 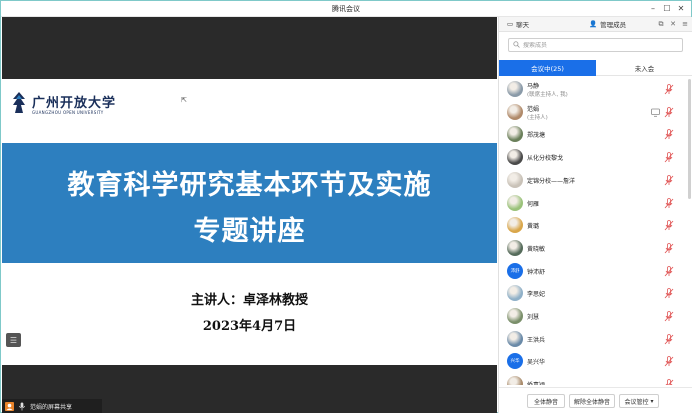 What do you see at coordinates (673, 24) in the screenshot?
I see `collapse-panel-icon: ✕` at bounding box center [673, 24].